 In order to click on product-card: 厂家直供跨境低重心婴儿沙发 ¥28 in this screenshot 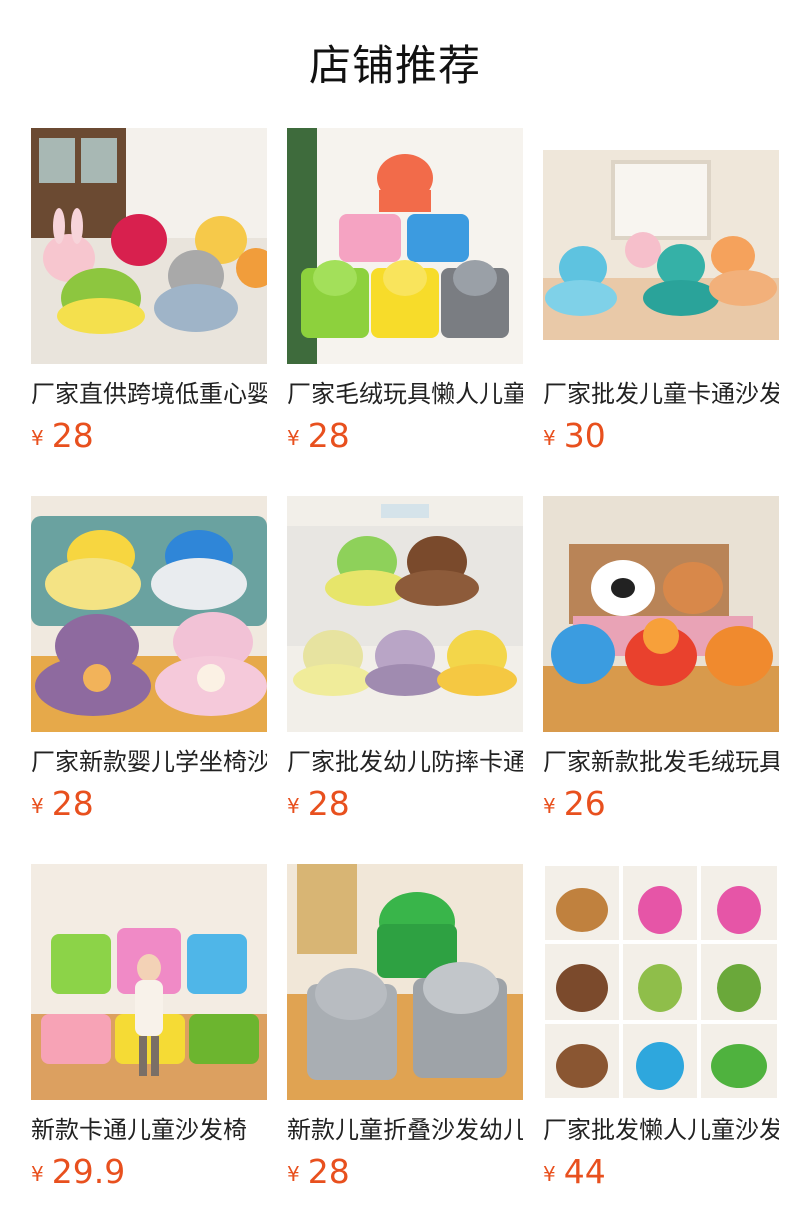, I will do `click(149, 312)`.